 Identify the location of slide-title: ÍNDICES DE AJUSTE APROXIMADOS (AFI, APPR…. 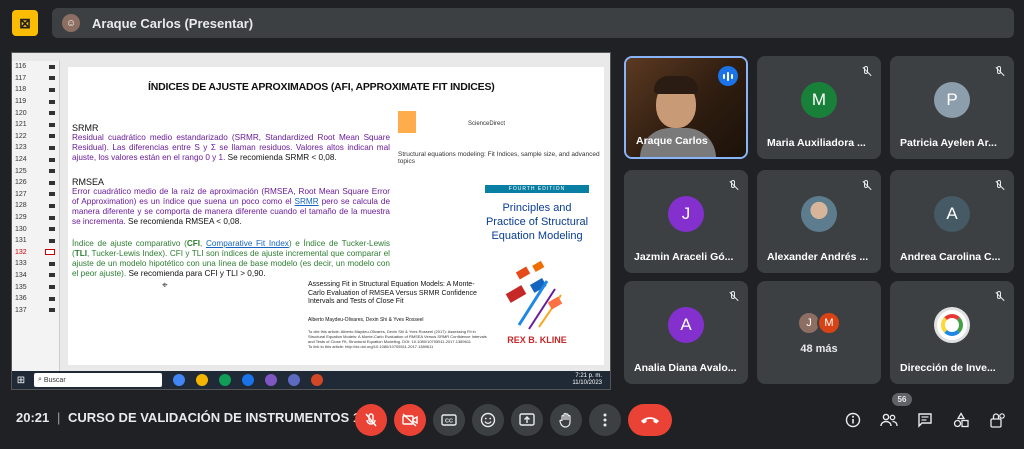
(321, 87).